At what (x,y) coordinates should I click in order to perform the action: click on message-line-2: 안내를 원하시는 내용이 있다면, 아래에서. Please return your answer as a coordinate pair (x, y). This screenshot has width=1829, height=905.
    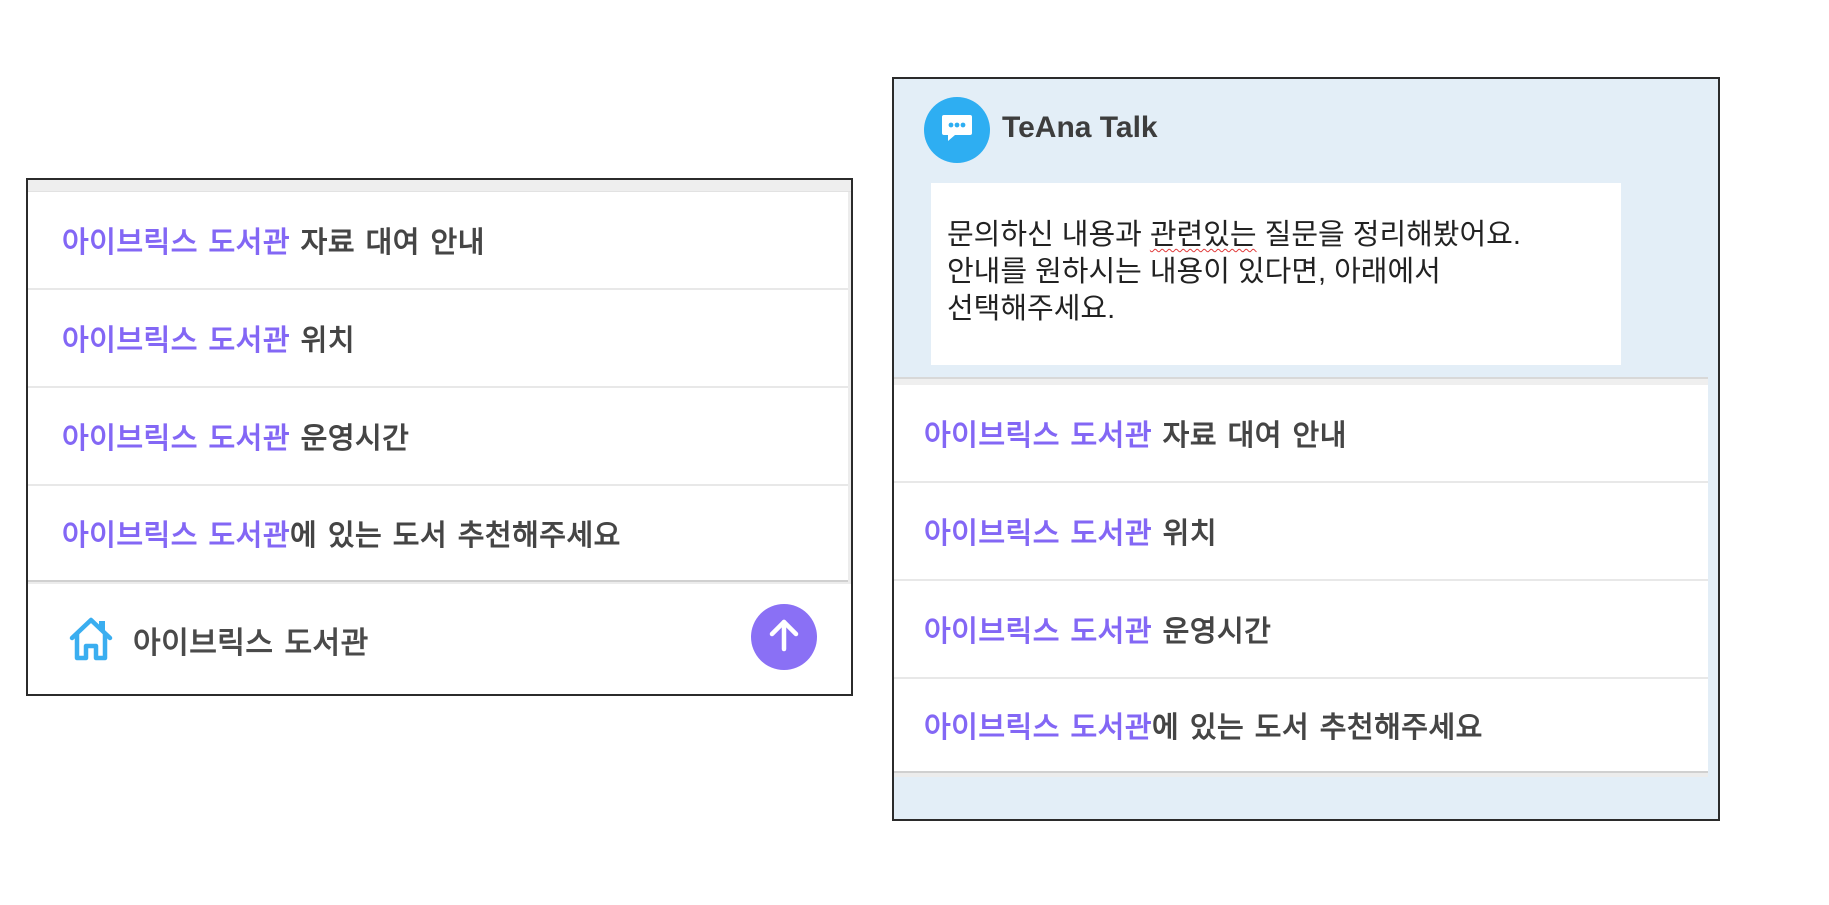
    Looking at the image, I should click on (1194, 272).